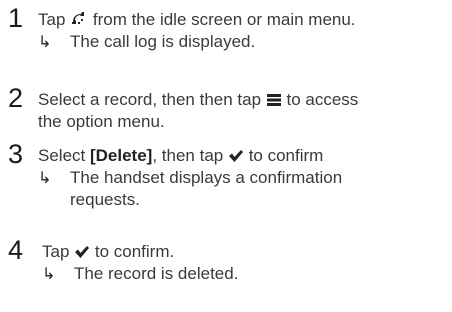 The image size is (452, 312). Describe the element at coordinates (274, 102) in the screenshot. I see `menu-icon` at that location.